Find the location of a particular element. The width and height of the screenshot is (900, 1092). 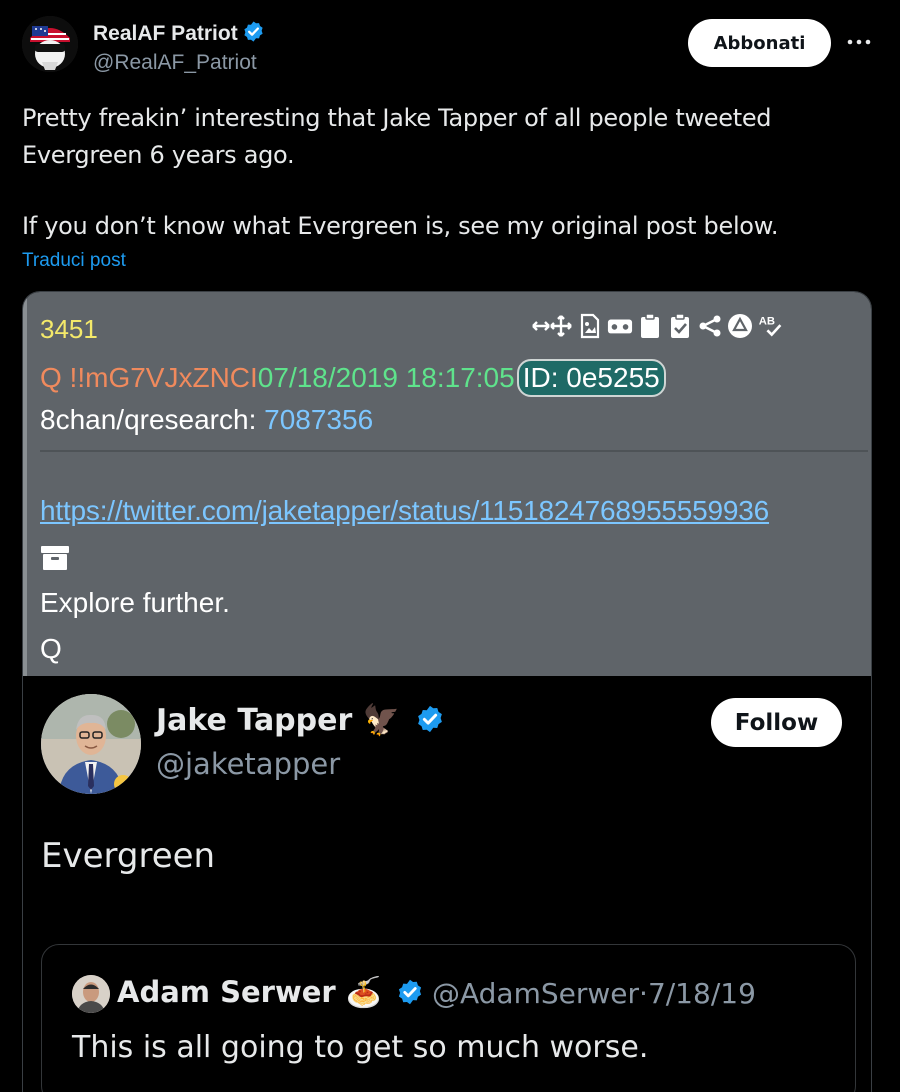

qdrop-toolbar: AB is located at coordinates (657, 326).